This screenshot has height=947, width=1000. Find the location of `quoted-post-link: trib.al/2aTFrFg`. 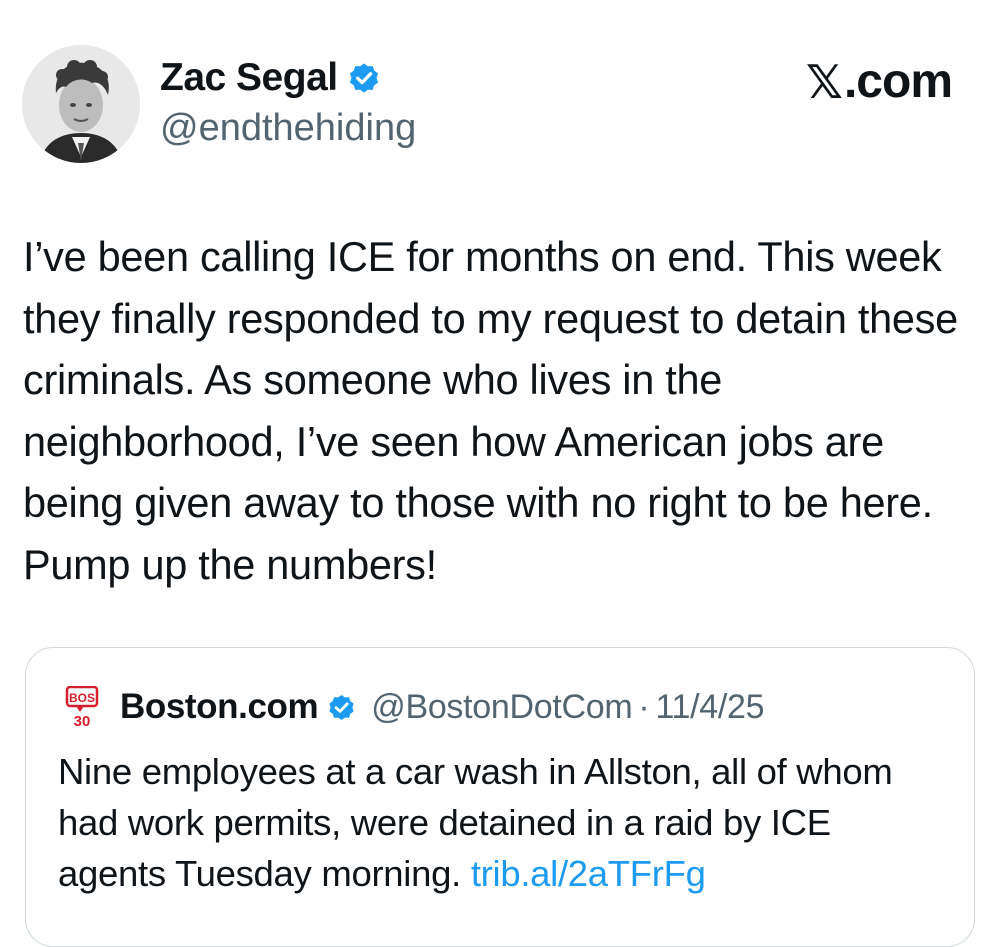

quoted-post-link: trib.al/2aTFrFg is located at coordinates (588, 873).